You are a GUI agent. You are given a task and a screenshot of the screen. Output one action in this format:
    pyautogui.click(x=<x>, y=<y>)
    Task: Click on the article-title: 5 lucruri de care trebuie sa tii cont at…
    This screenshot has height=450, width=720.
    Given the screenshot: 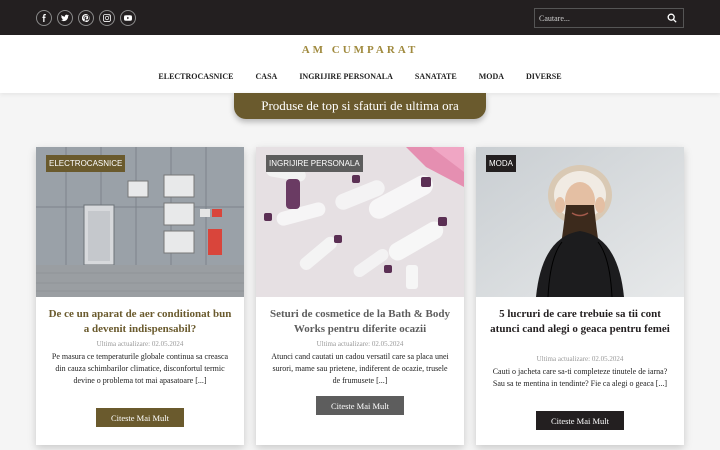 What is the action you would take?
    pyautogui.click(x=580, y=322)
    